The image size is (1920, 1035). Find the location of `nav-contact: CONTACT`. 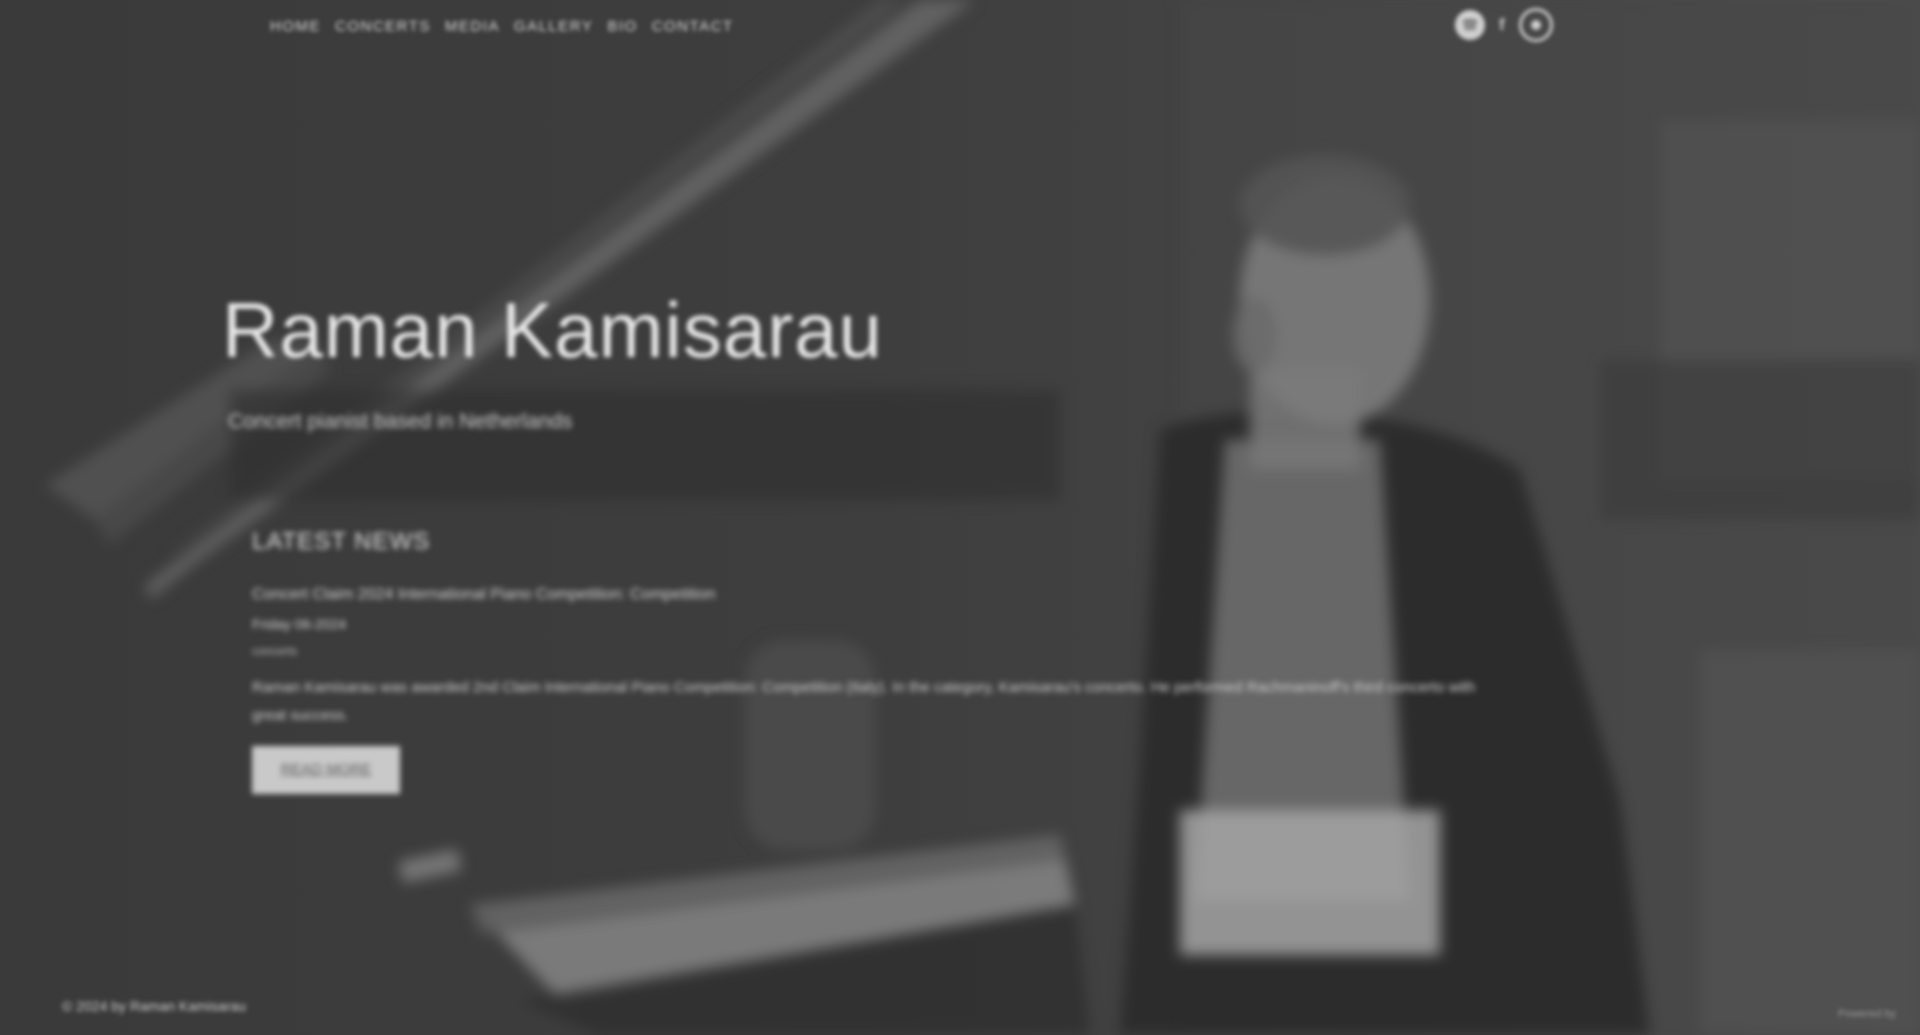

nav-contact: CONTACT is located at coordinates (693, 26).